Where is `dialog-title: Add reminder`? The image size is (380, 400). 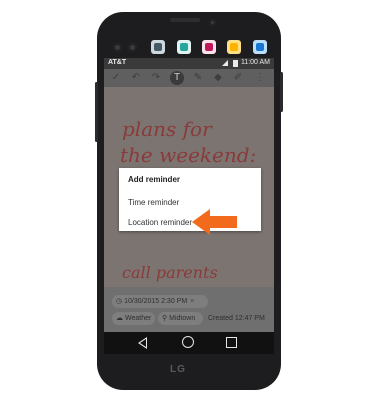 dialog-title: Add reminder is located at coordinates (154, 179).